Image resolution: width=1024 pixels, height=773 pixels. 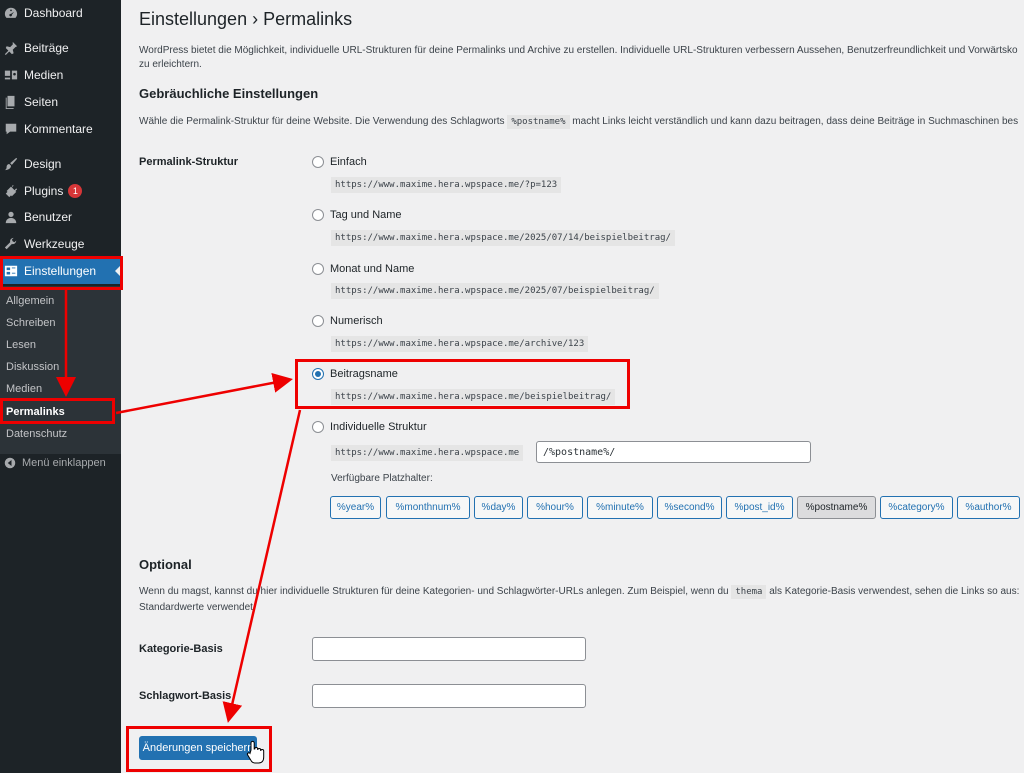 I want to click on menu-item-dashboard: Dashboard, so click(x=60, y=13).